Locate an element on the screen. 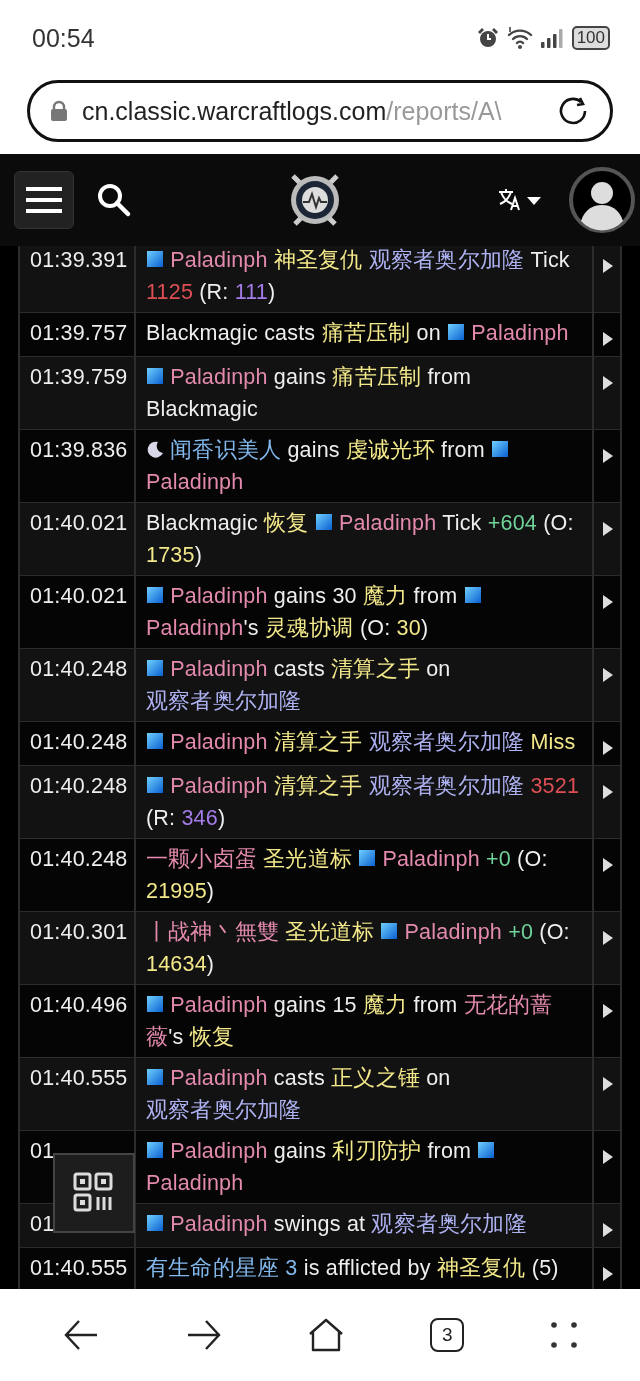 The image size is (640, 1381). more-icon is located at coordinates (563, 1335).